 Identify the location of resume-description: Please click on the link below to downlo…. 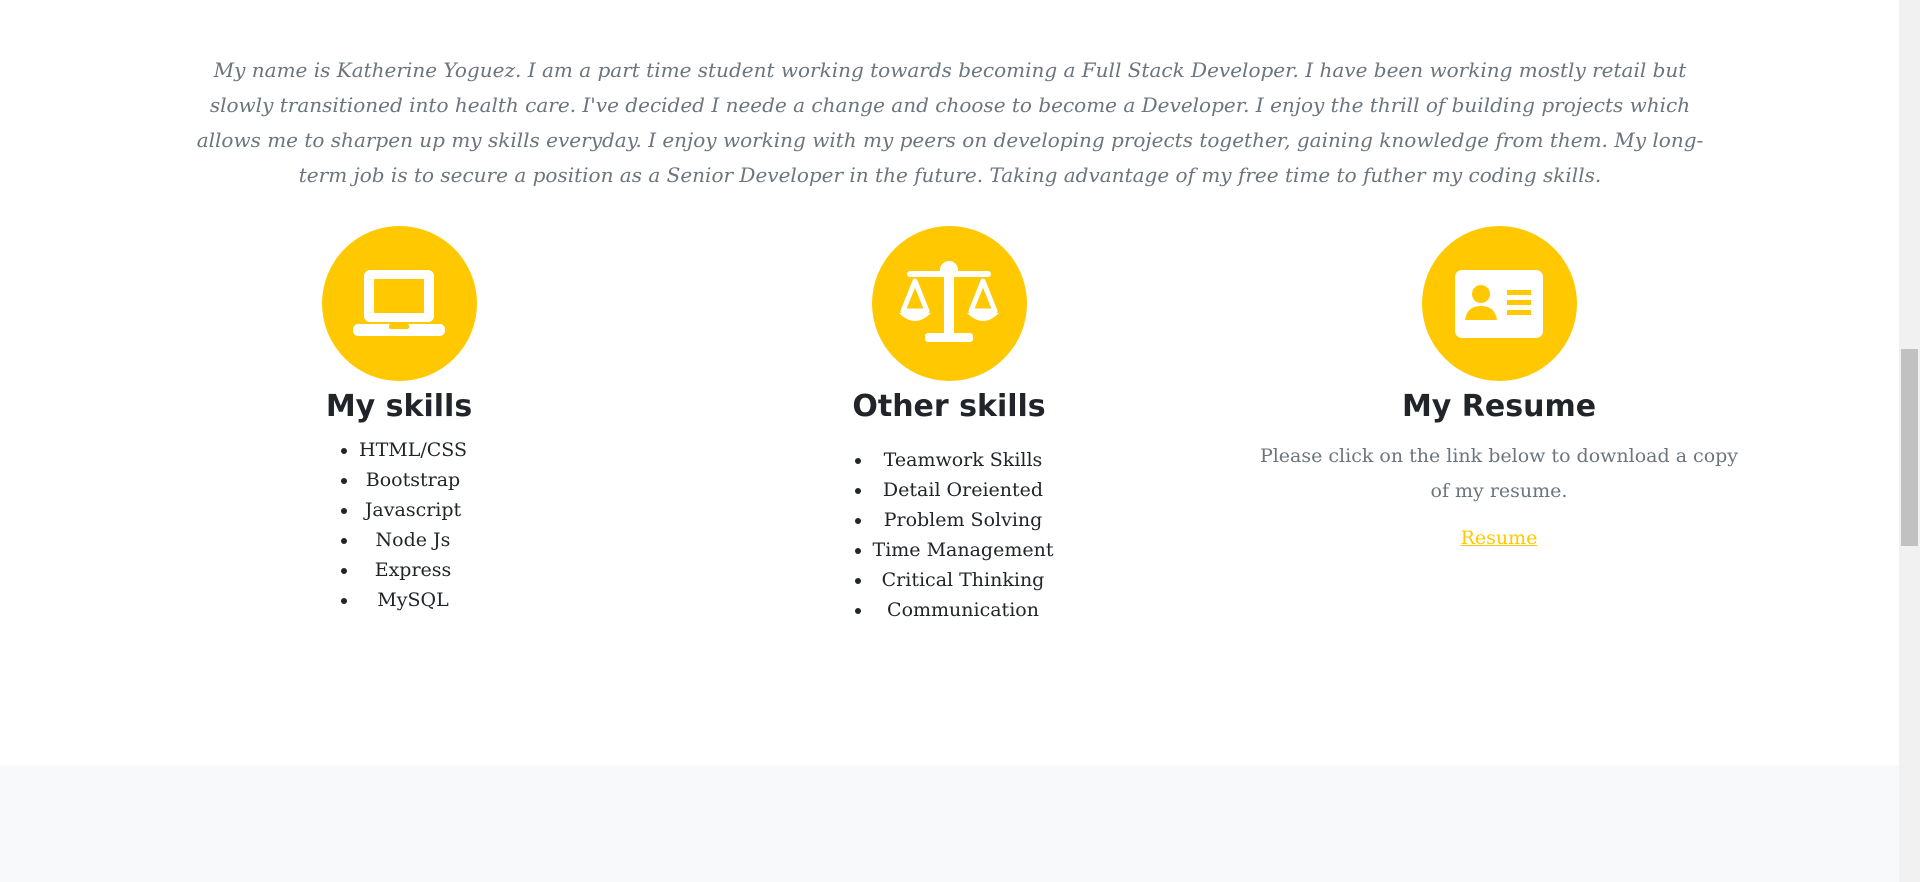
(1499, 473).